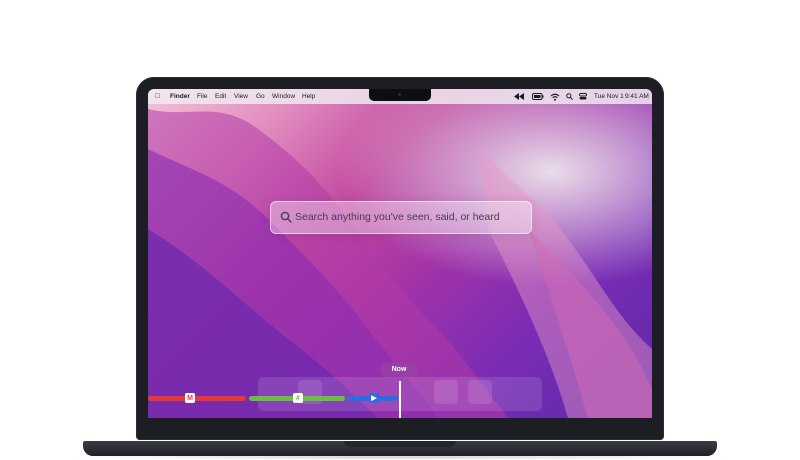 The image size is (800, 460). I want to click on camera-dot, so click(399, 94).